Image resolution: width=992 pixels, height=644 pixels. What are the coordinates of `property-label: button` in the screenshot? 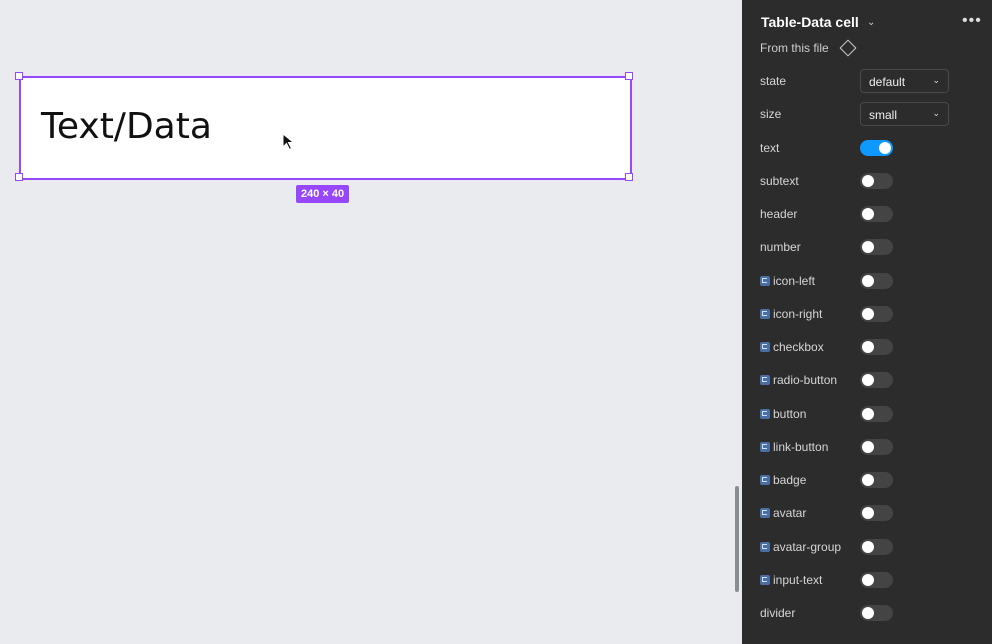 It's located at (783, 414).